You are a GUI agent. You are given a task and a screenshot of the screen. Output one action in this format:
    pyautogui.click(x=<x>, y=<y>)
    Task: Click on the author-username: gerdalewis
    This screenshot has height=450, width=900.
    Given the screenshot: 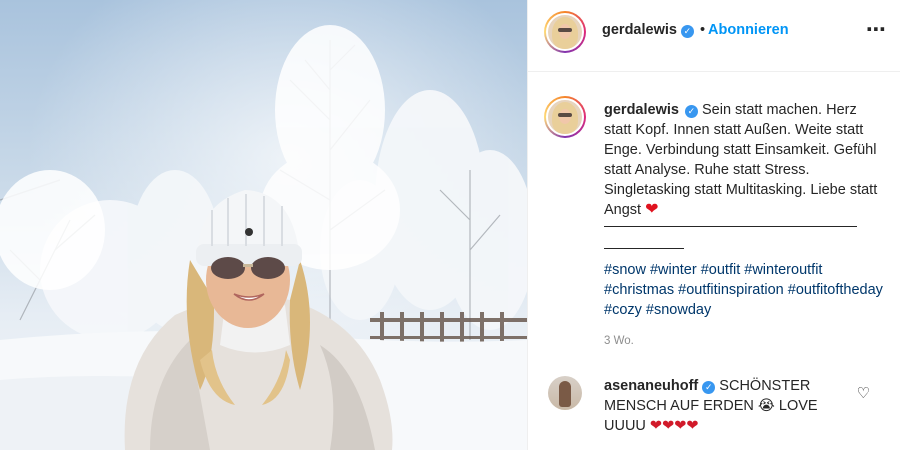 What is the action you would take?
    pyautogui.click(x=639, y=30)
    